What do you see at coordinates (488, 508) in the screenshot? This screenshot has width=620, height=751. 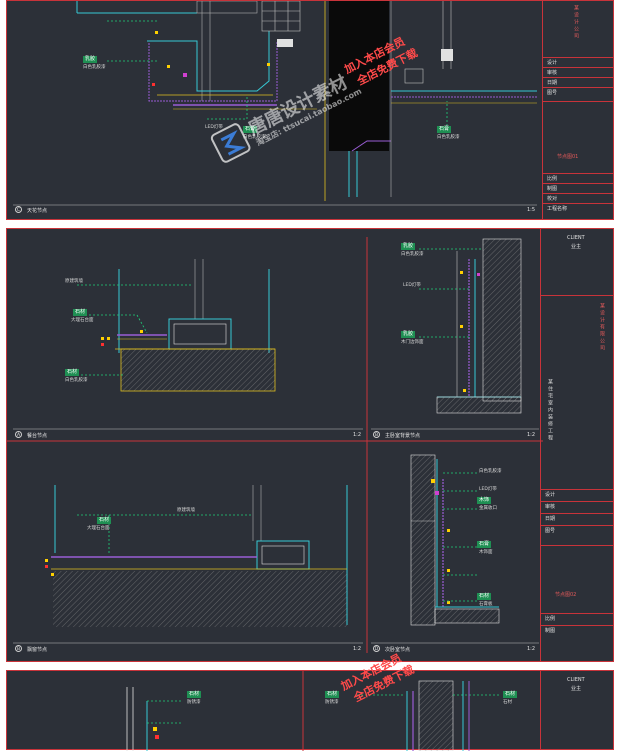 I see `annotation: 金属收口` at bounding box center [488, 508].